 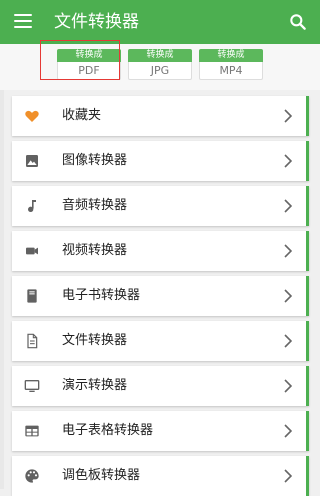 I want to click on list-item-video-converter: 视频转换器, so click(x=160, y=251).